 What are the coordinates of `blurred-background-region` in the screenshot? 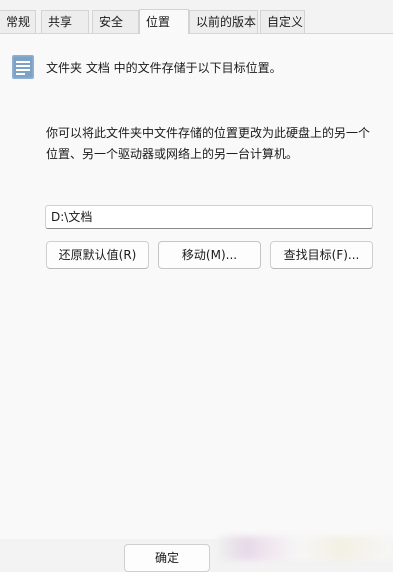 It's located at (306, 548).